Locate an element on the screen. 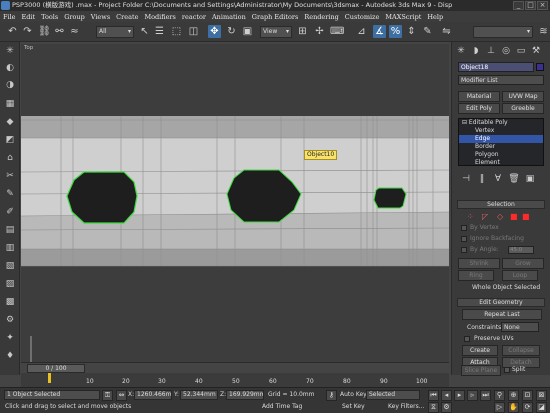 This screenshot has height=413, width=550. subobject-element-icon: ■ is located at coordinates (526, 216).